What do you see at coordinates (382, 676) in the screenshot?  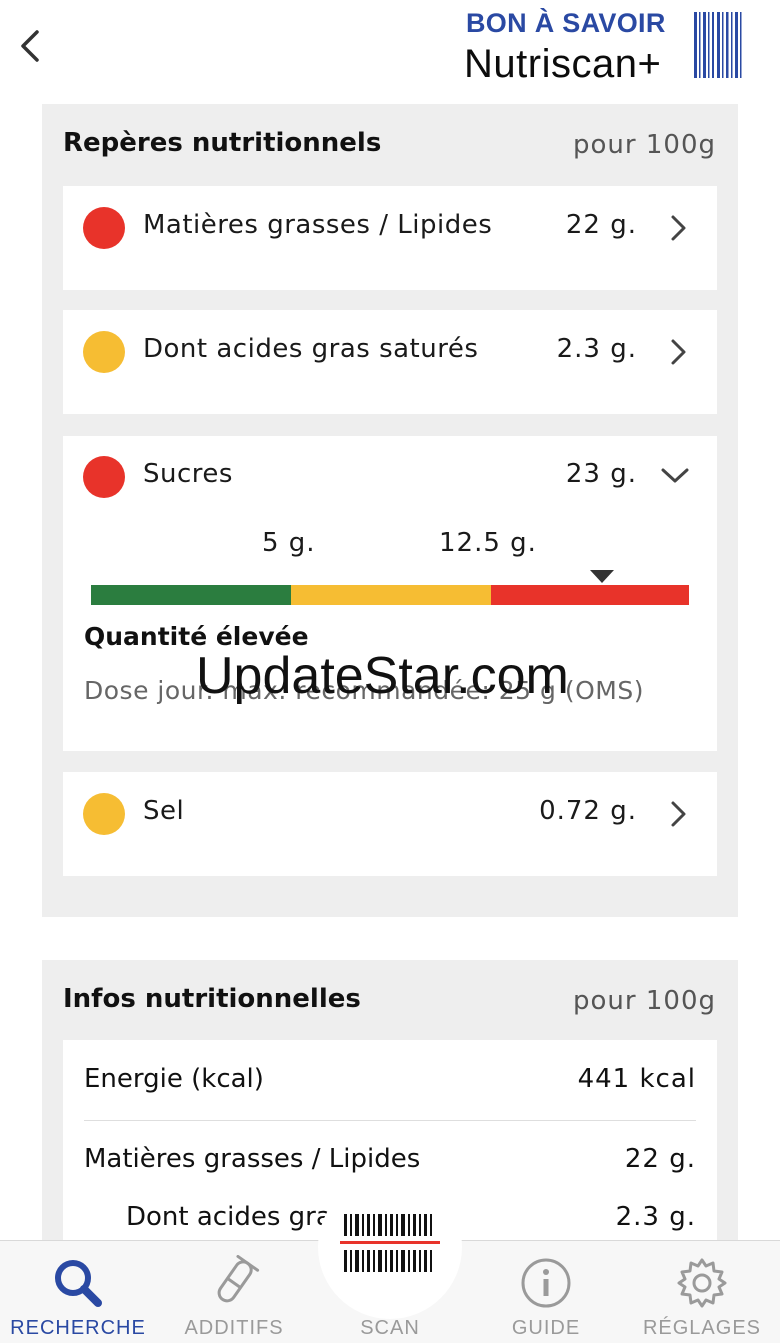 I see `watermark: UpdateStar.com` at bounding box center [382, 676].